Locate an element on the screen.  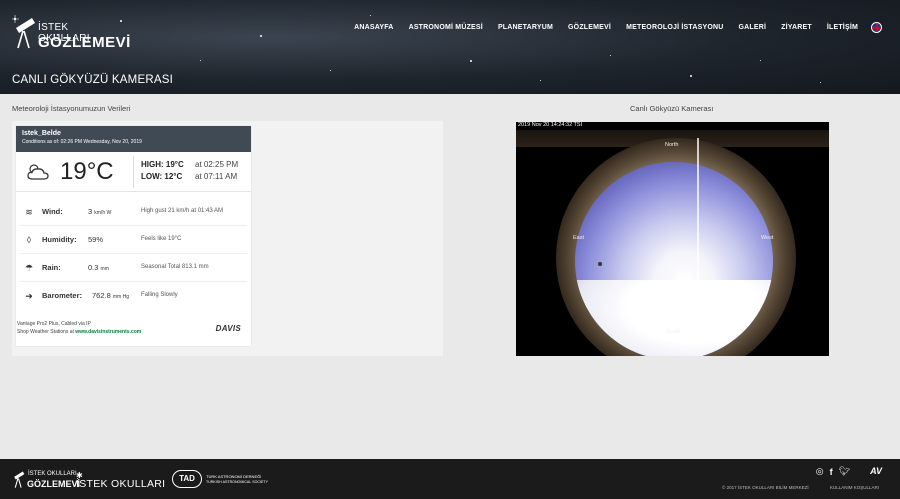
rain-row: ☂ Rain: 0.3 mm Seasonal Total 813.1 mm is located at coordinates (133, 268).